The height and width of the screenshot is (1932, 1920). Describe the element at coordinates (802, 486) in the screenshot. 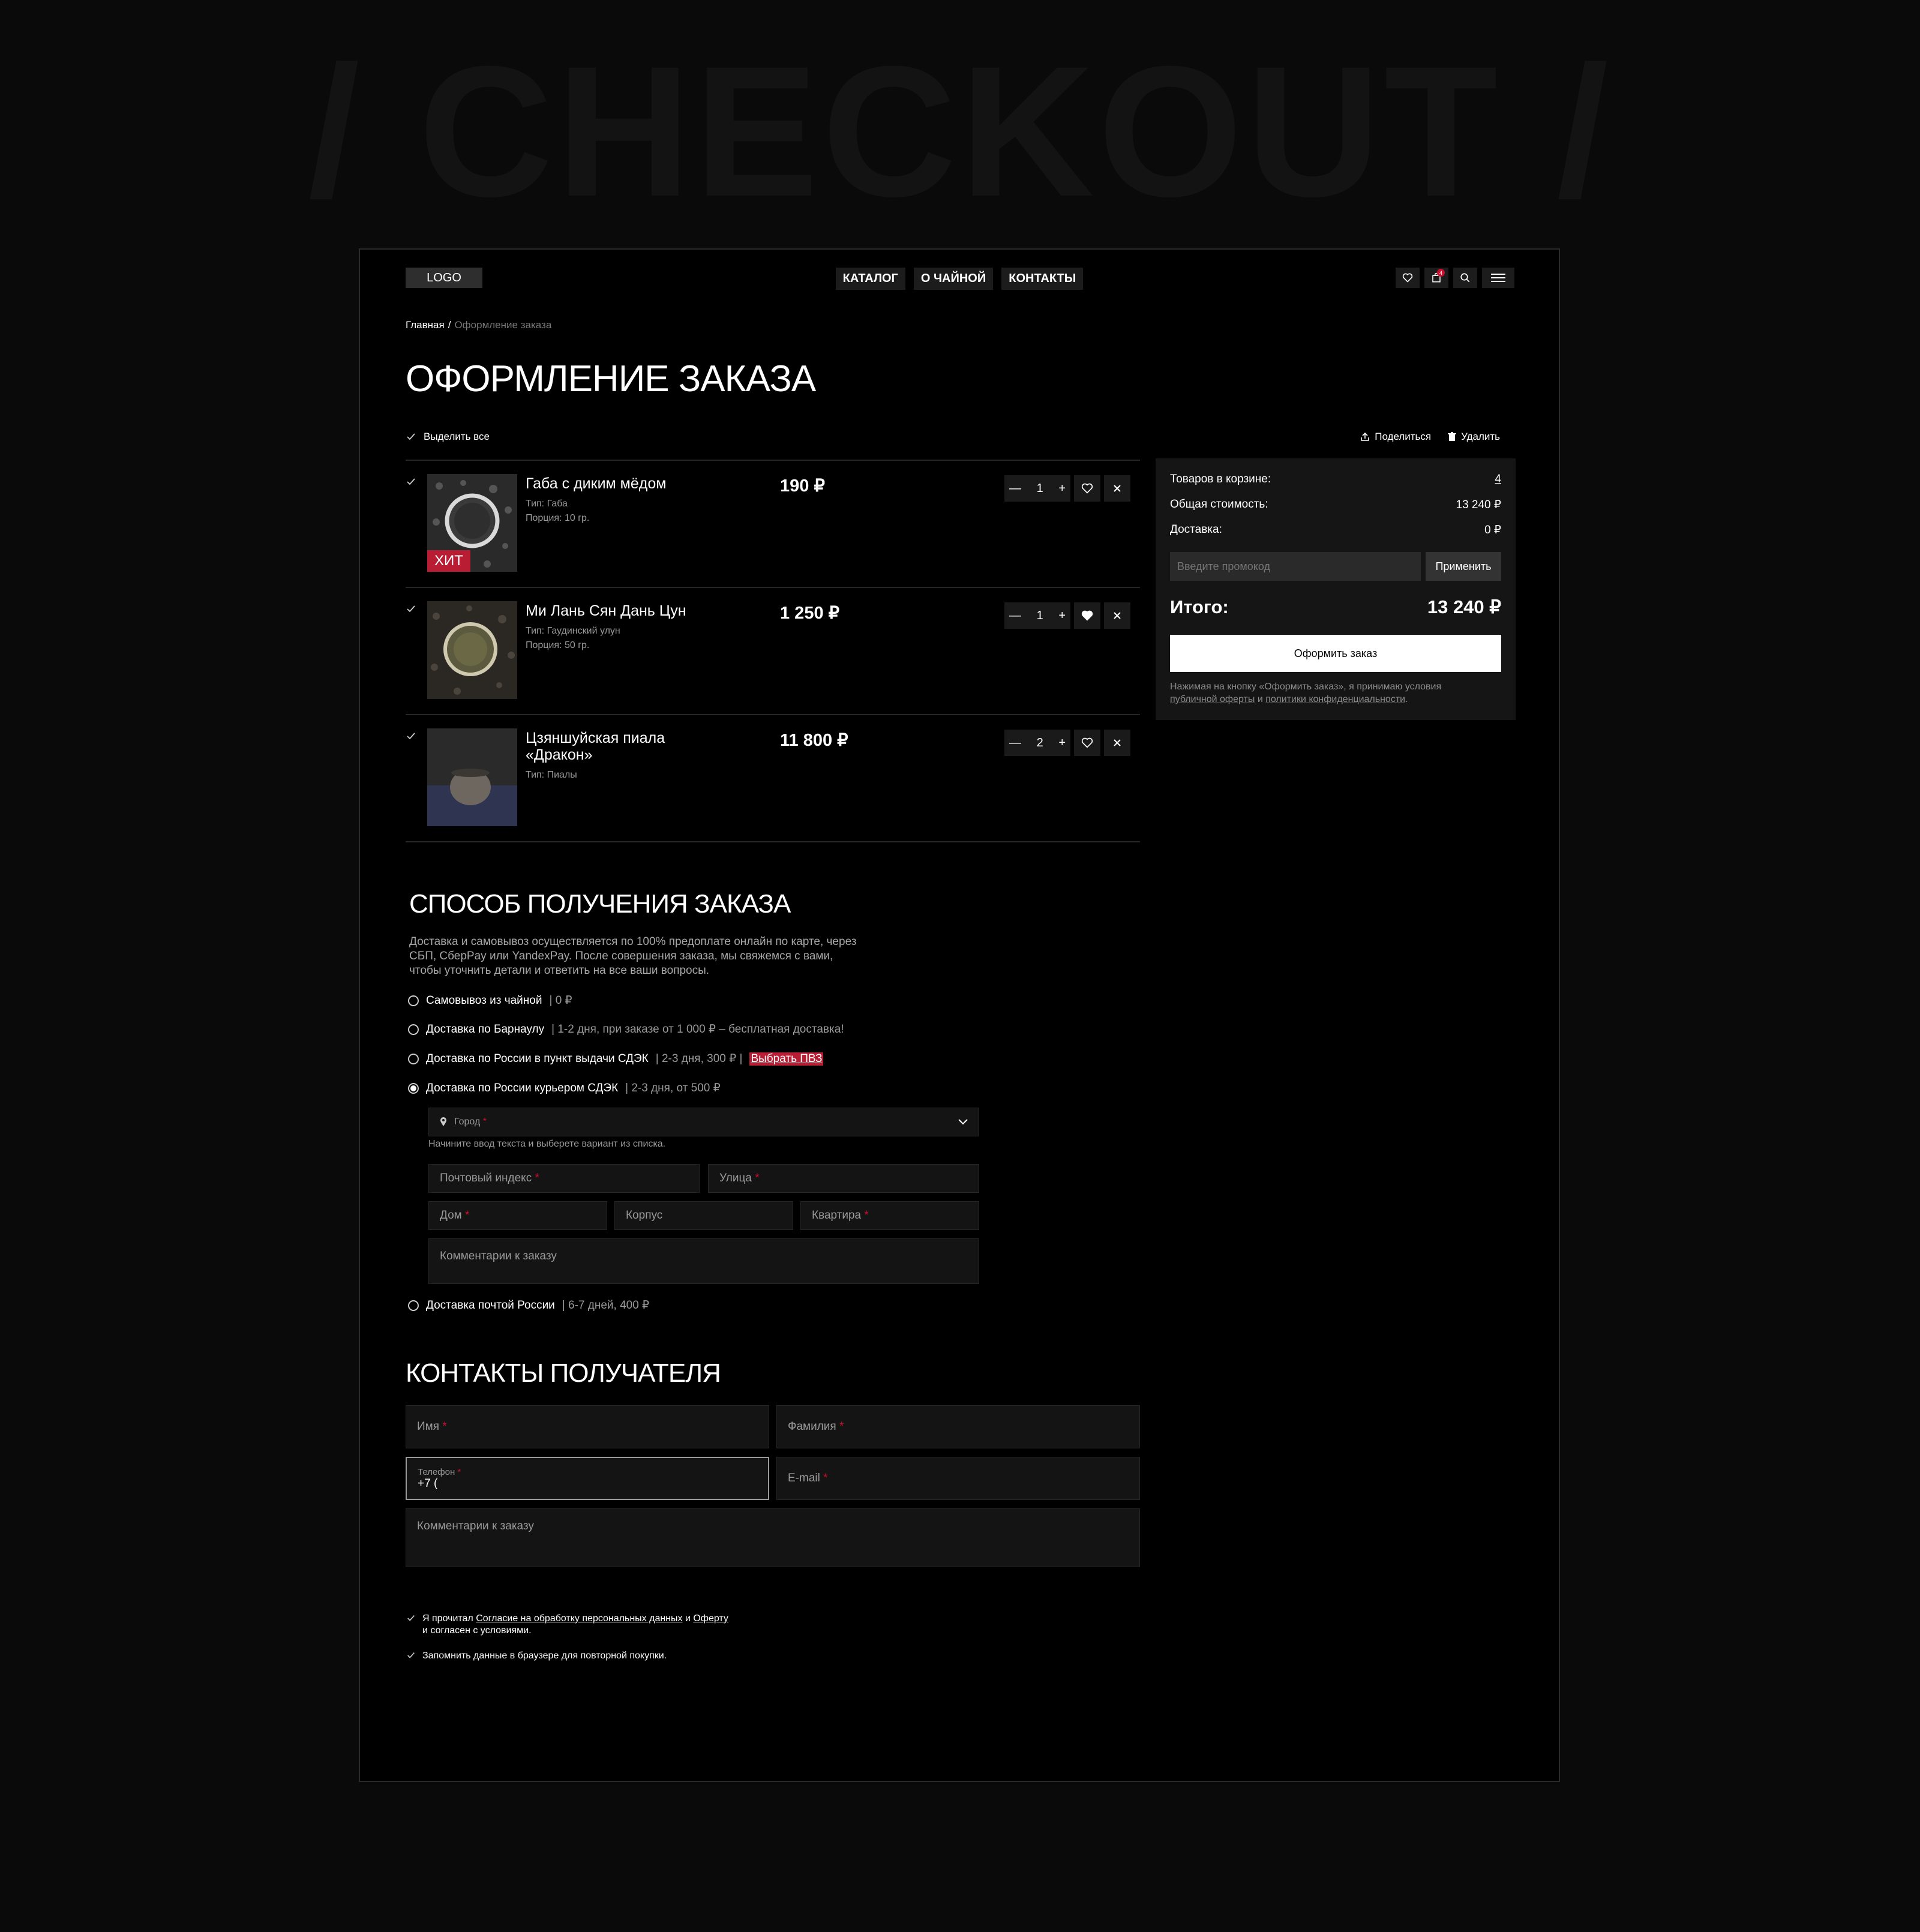

I see `product-price: 190 ₽` at that location.